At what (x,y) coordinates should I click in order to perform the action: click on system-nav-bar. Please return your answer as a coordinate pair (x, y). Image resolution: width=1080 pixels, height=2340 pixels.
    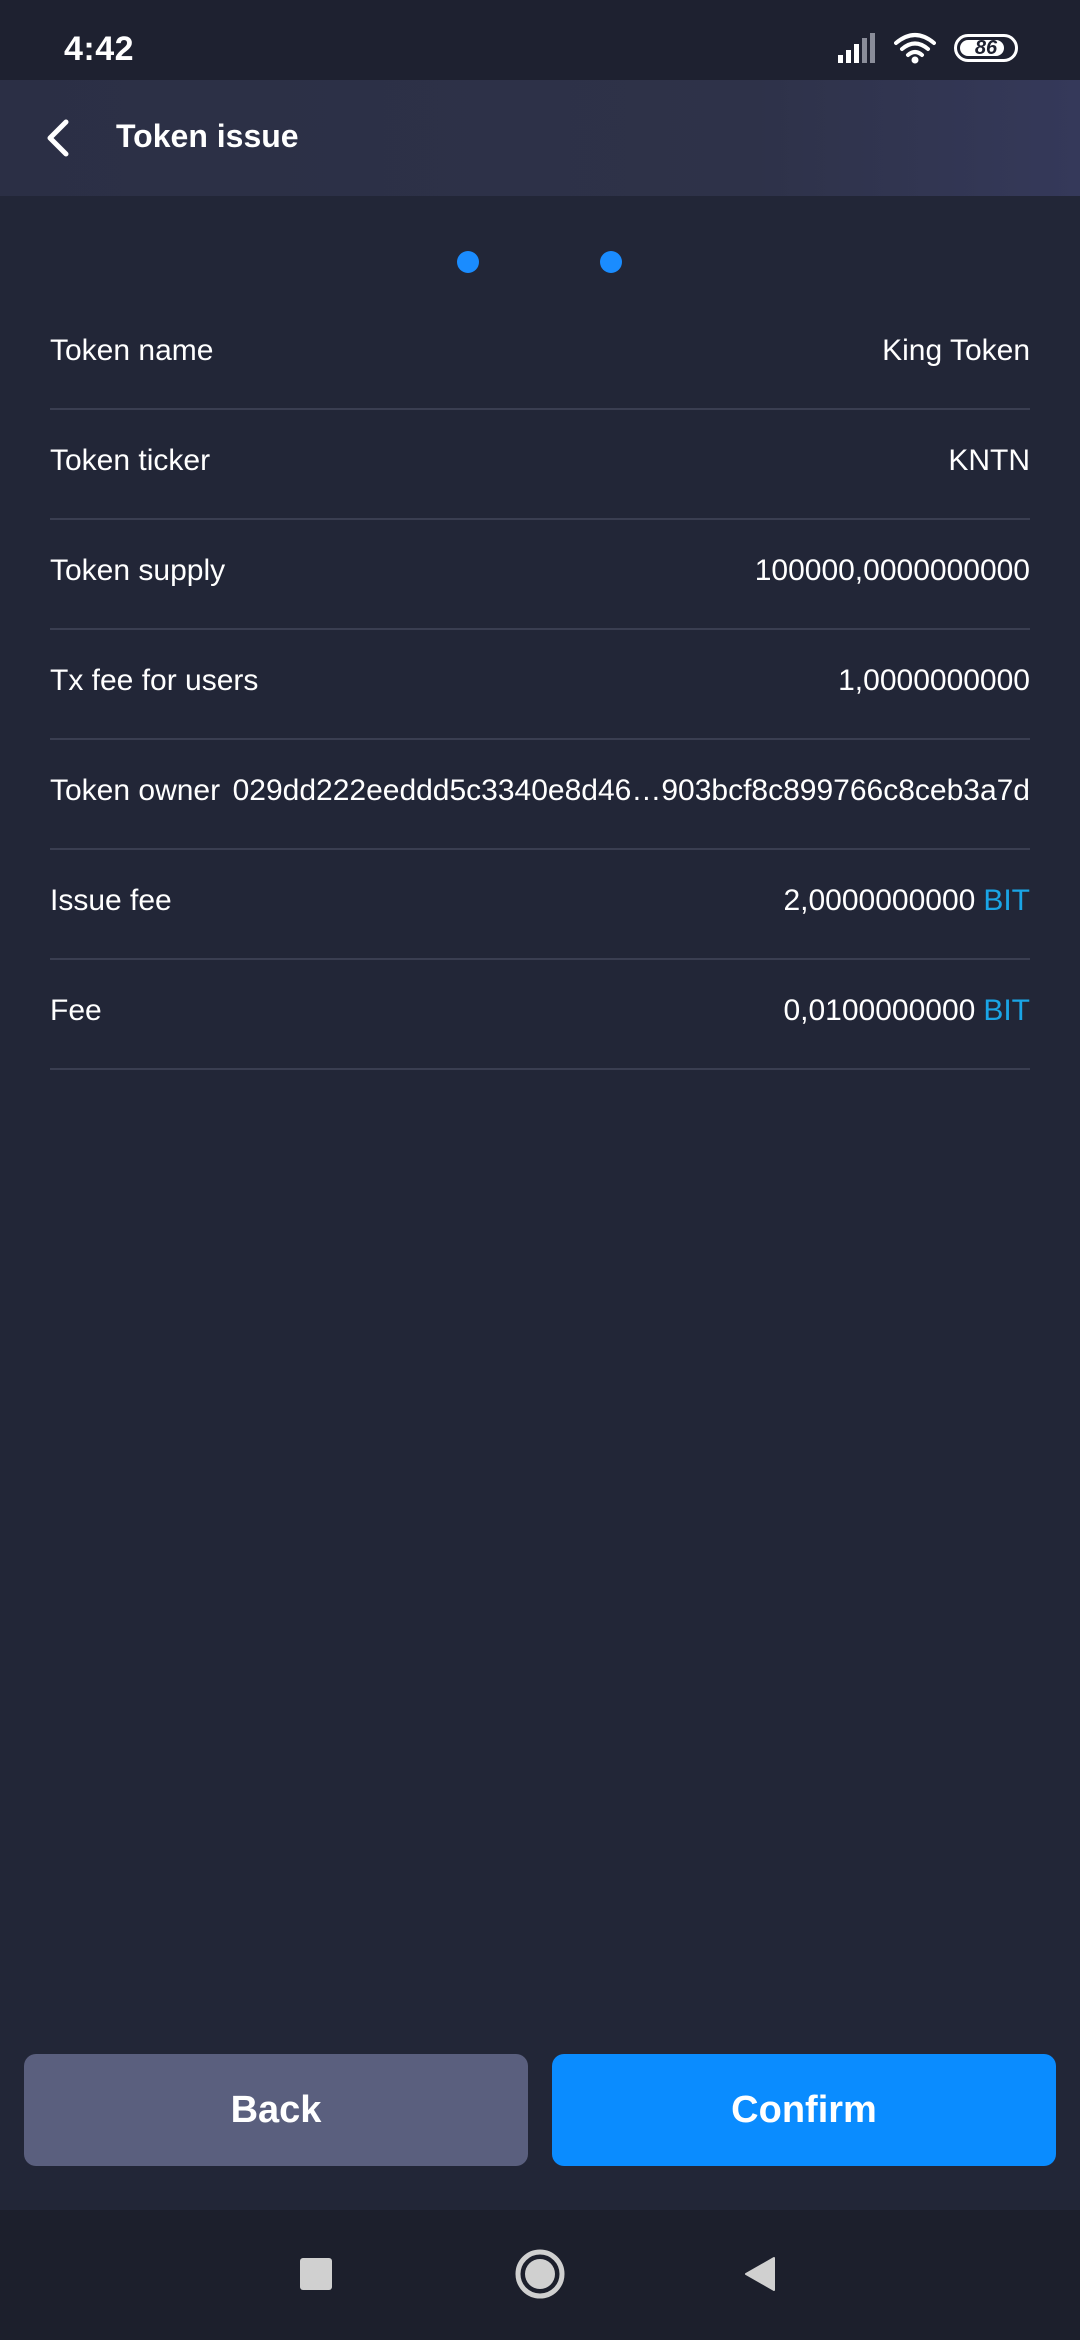
    Looking at the image, I should click on (540, 2275).